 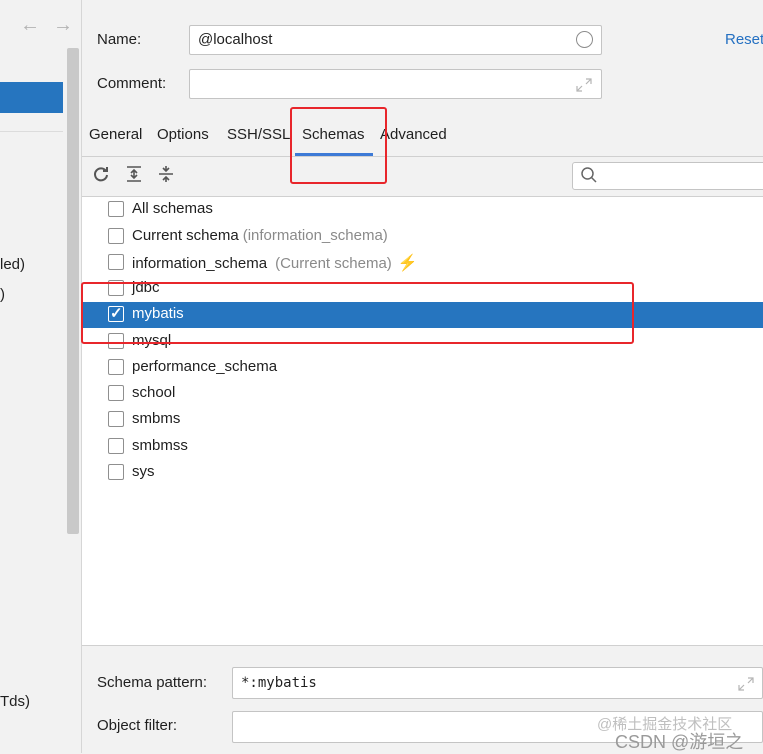 What do you see at coordinates (422, 473) in the screenshot?
I see `schema-row: sys` at bounding box center [422, 473].